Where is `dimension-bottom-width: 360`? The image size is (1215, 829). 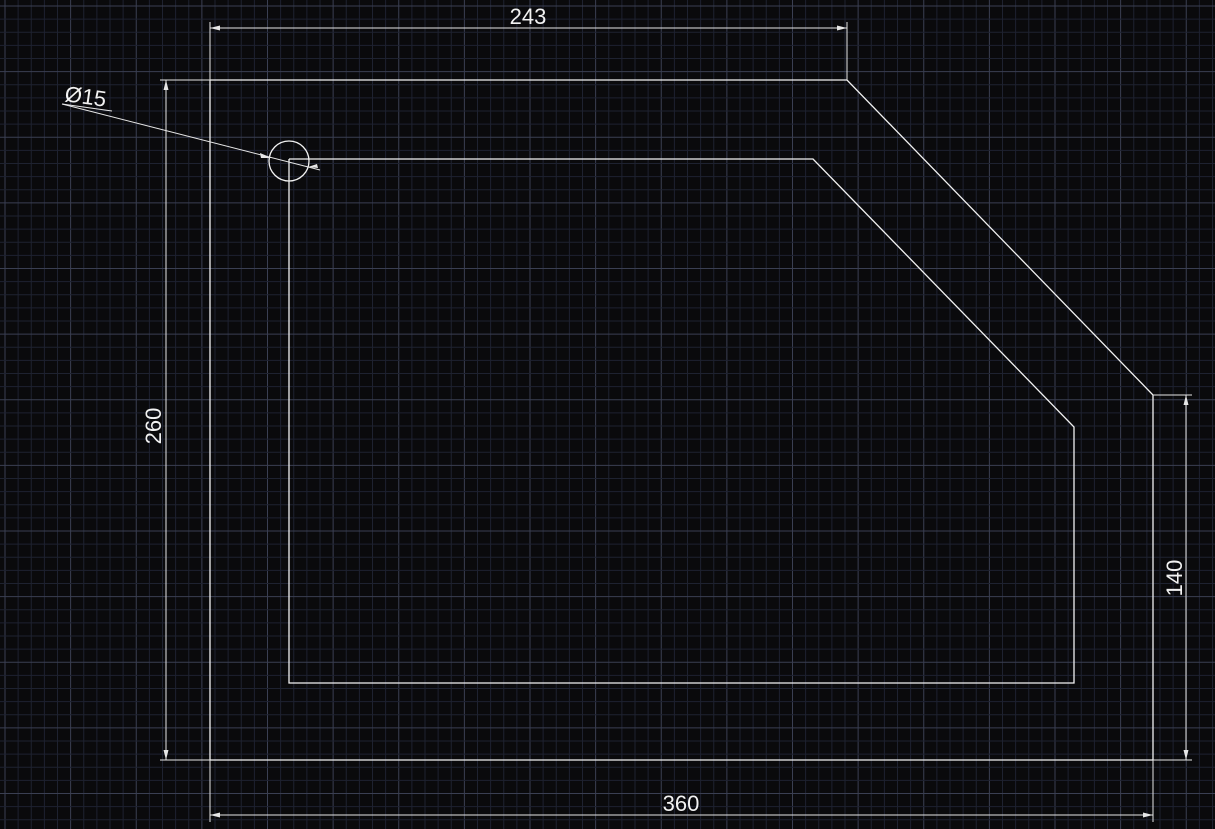 dimension-bottom-width: 360 is located at coordinates (681, 791).